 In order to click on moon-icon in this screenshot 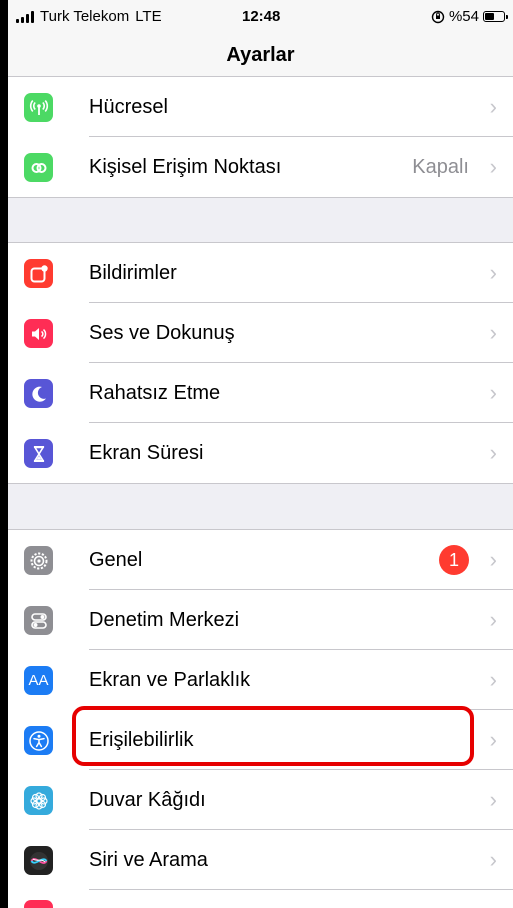, I will do `click(38, 393)`.